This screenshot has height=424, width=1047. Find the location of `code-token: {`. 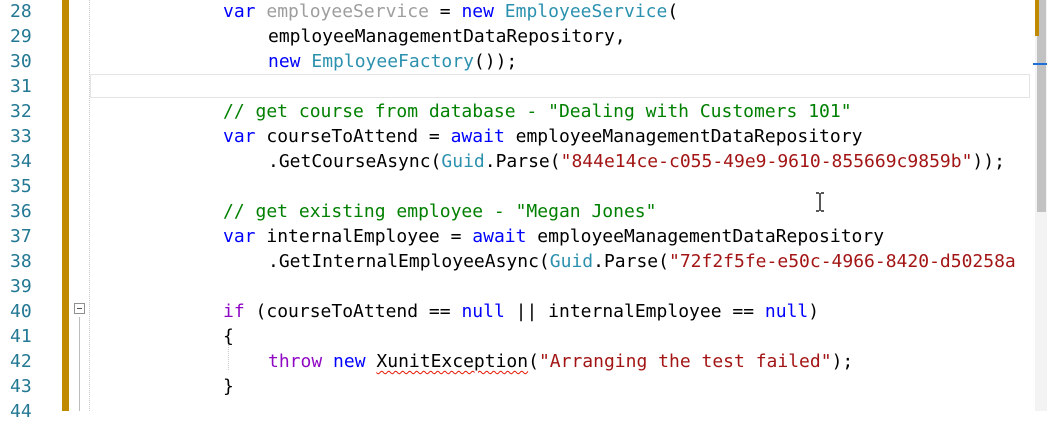

code-token: { is located at coordinates (228, 336).